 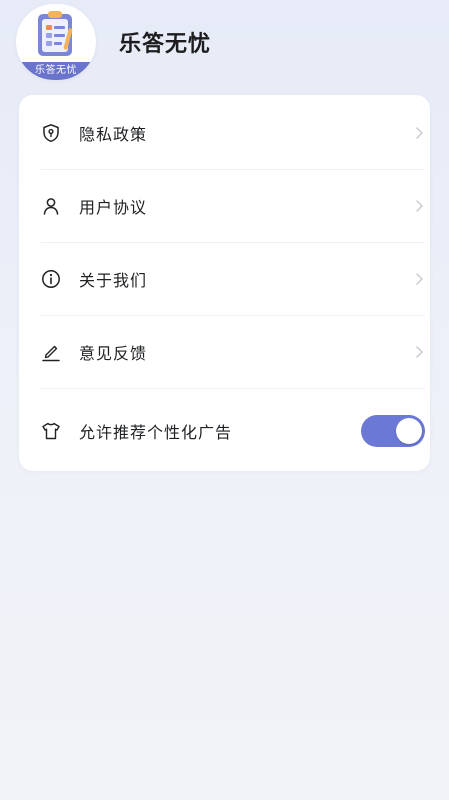 I want to click on app-header: 乐答无忧 乐答无忧, so click(x=226, y=42).